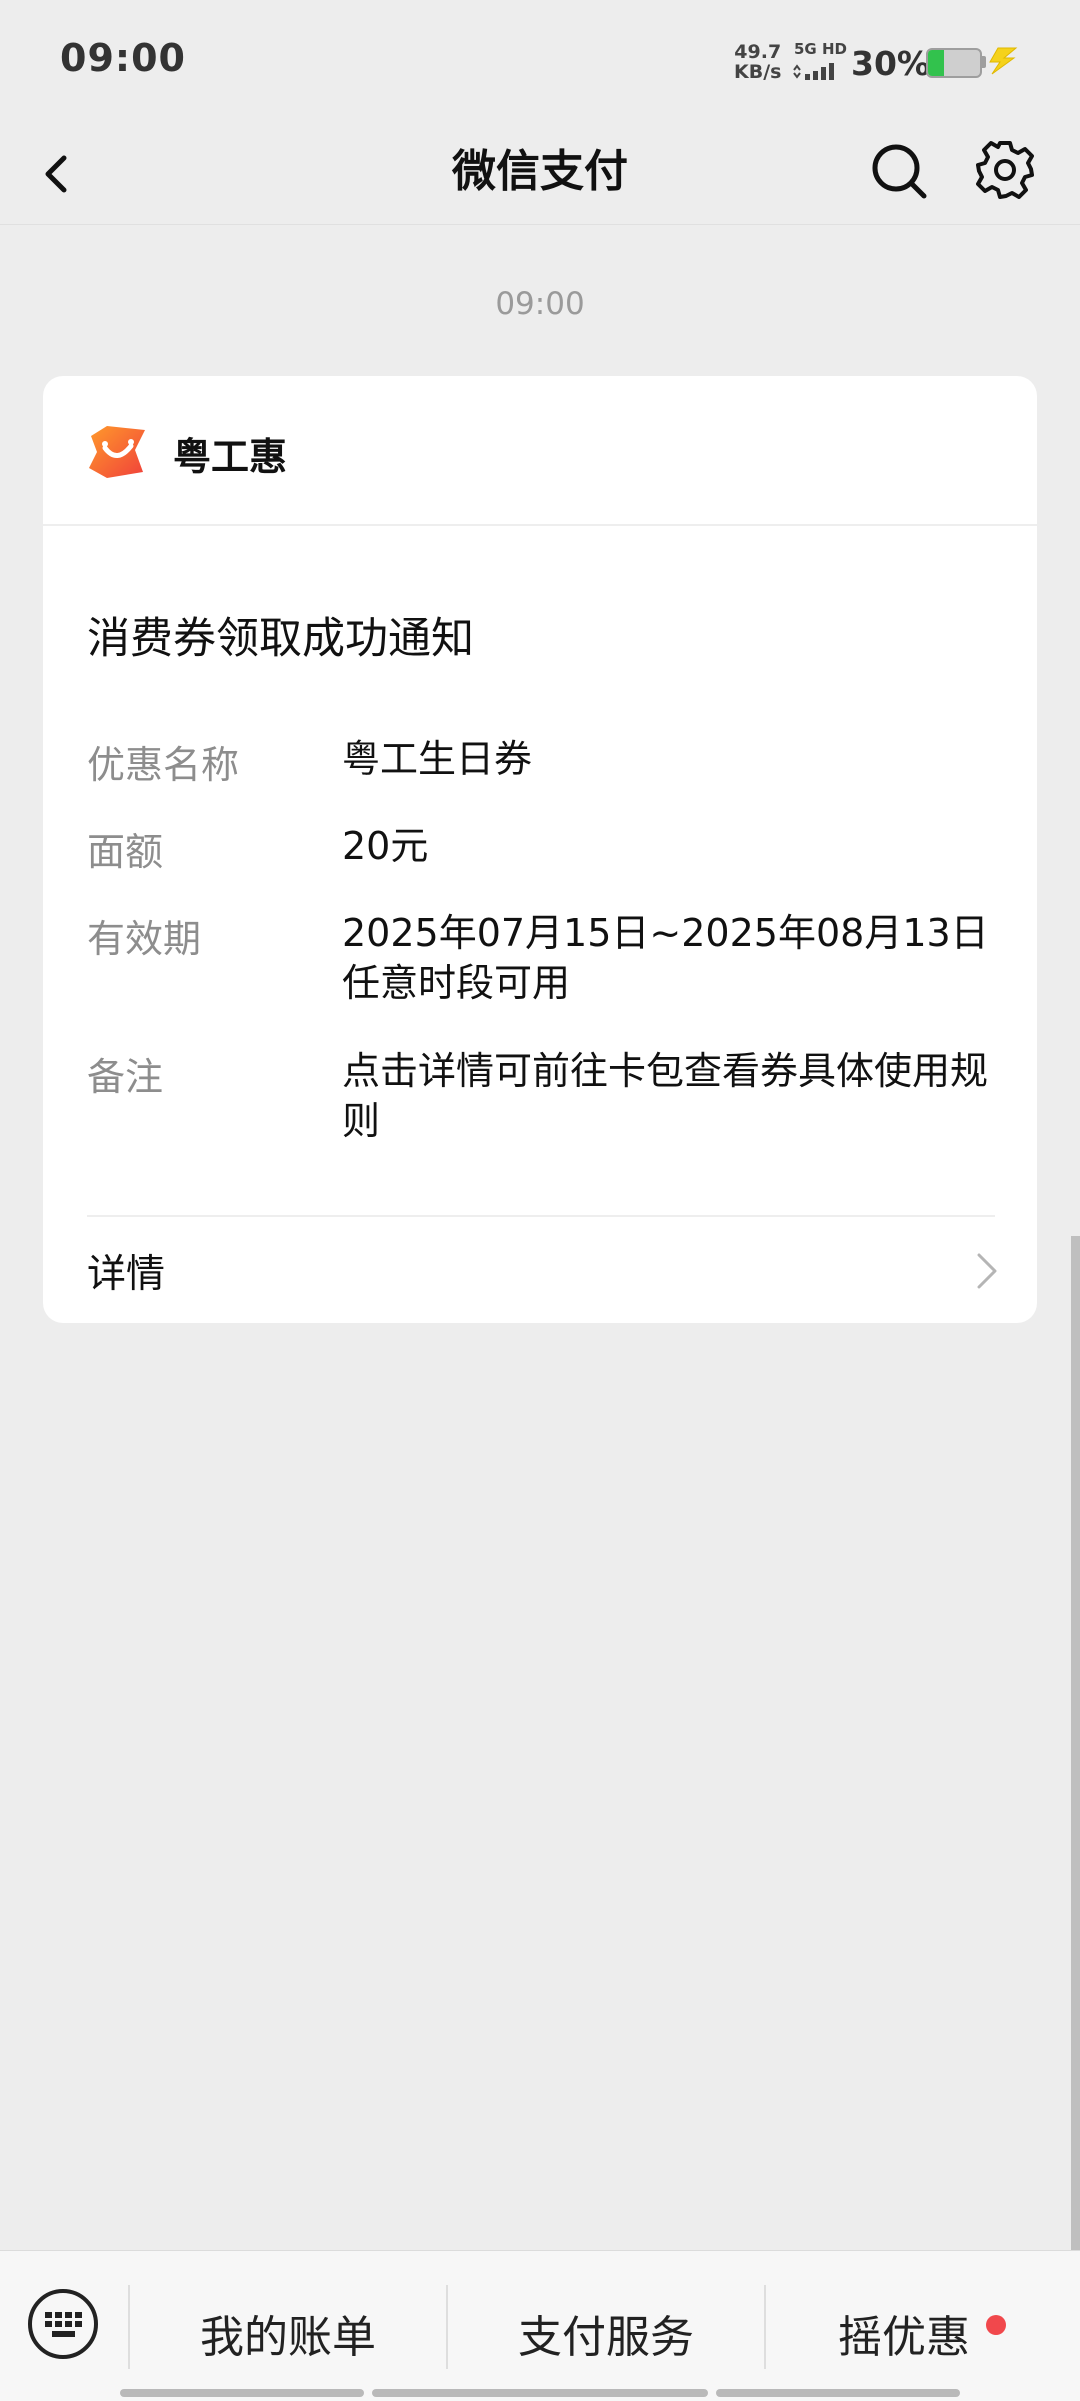 The width and height of the screenshot is (1080, 2401). What do you see at coordinates (954, 63) in the screenshot?
I see `battery-icon` at bounding box center [954, 63].